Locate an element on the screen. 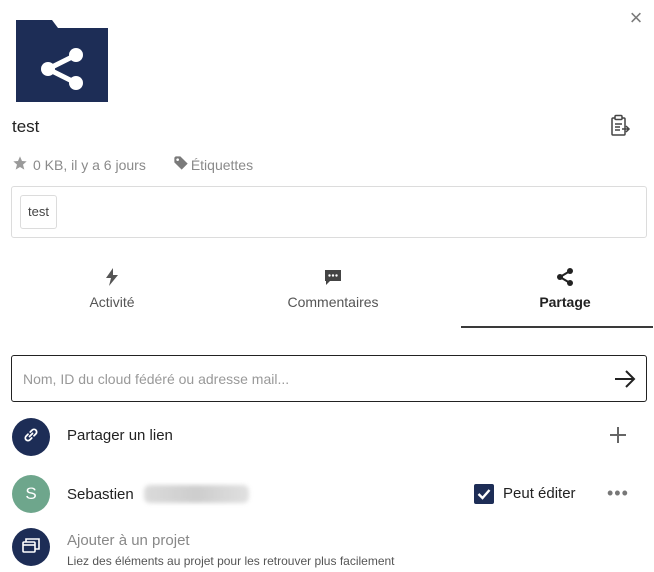 The height and width of the screenshot is (572, 654). tab-label: Commentaires is located at coordinates (333, 302).